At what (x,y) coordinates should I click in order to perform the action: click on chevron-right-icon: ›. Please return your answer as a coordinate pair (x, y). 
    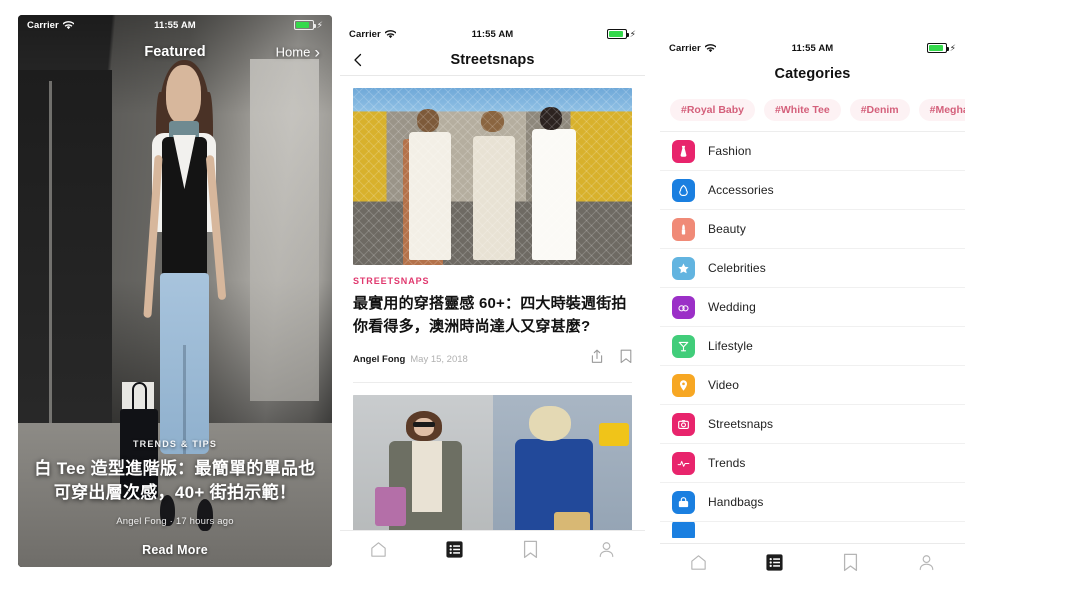
    Looking at the image, I should click on (317, 52).